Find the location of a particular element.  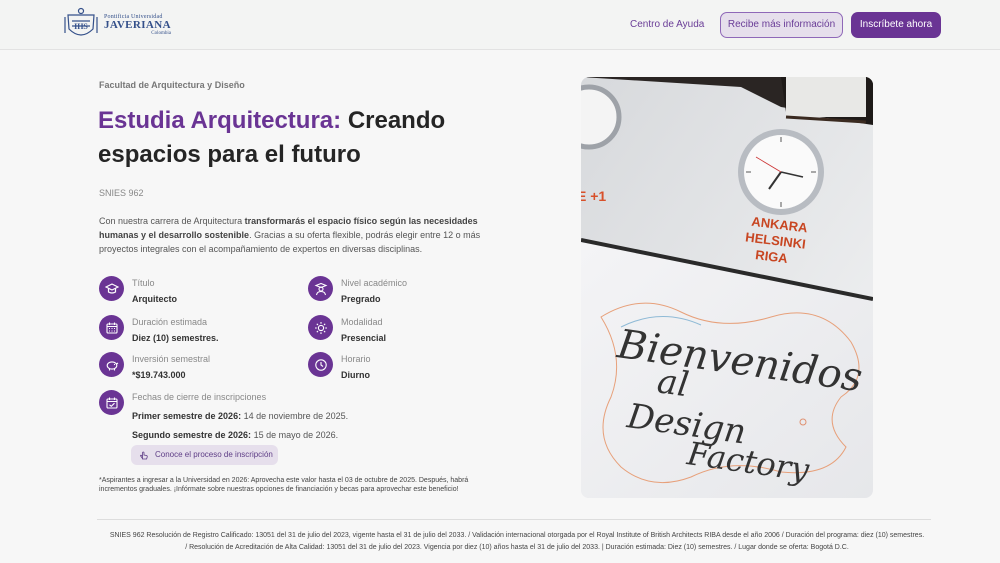

page-title-accent: Estudia Arquitectura: is located at coordinates (220, 120).